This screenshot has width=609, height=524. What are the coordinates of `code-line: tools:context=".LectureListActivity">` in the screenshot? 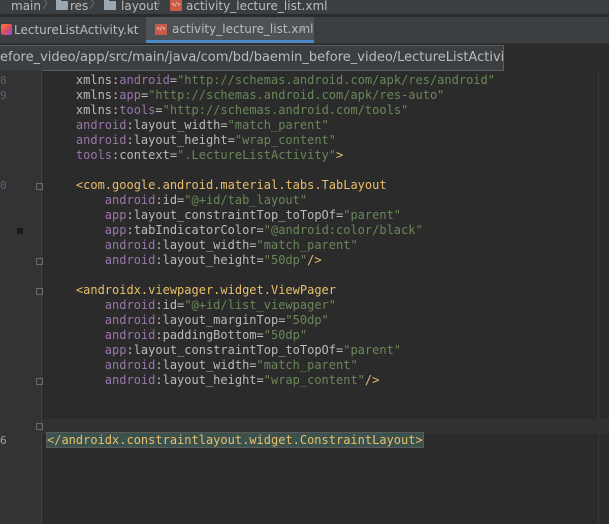 It's located at (271, 155).